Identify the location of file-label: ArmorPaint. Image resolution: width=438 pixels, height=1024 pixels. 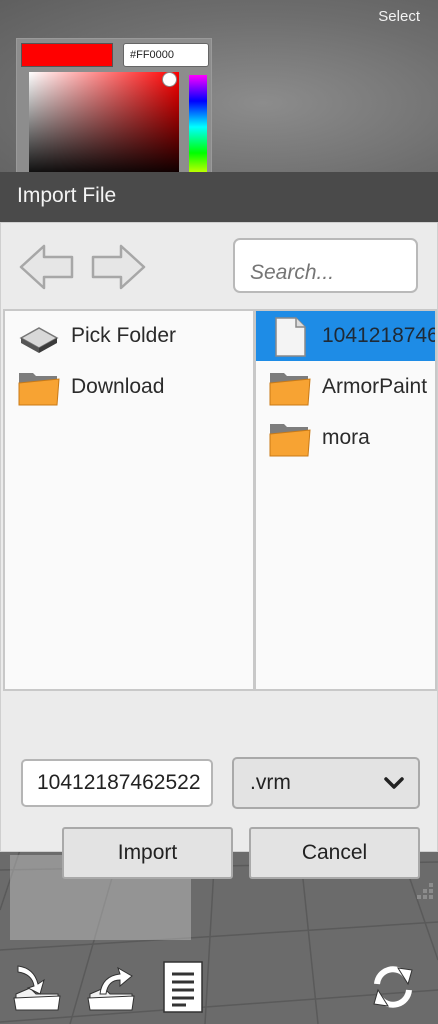
(375, 386).